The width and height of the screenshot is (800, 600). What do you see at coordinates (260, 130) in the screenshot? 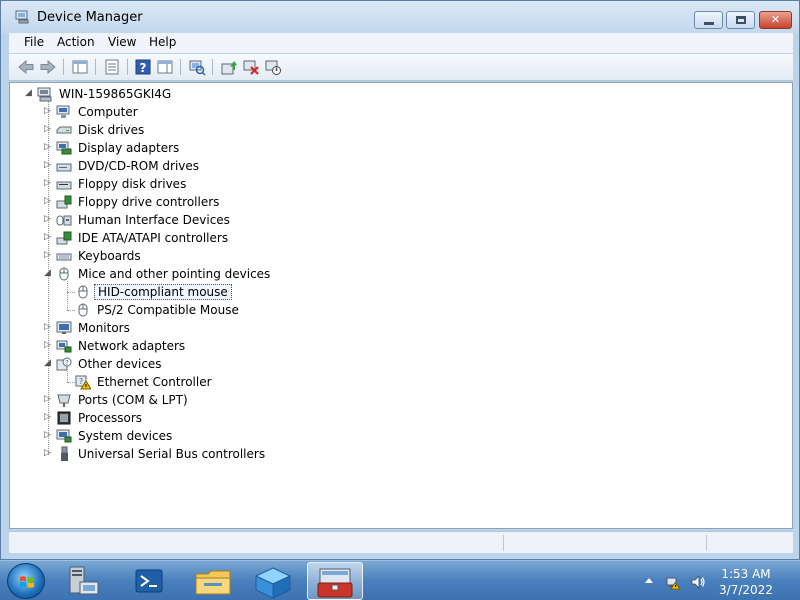
I see `tree-category: ▷ Disk drives` at bounding box center [260, 130].